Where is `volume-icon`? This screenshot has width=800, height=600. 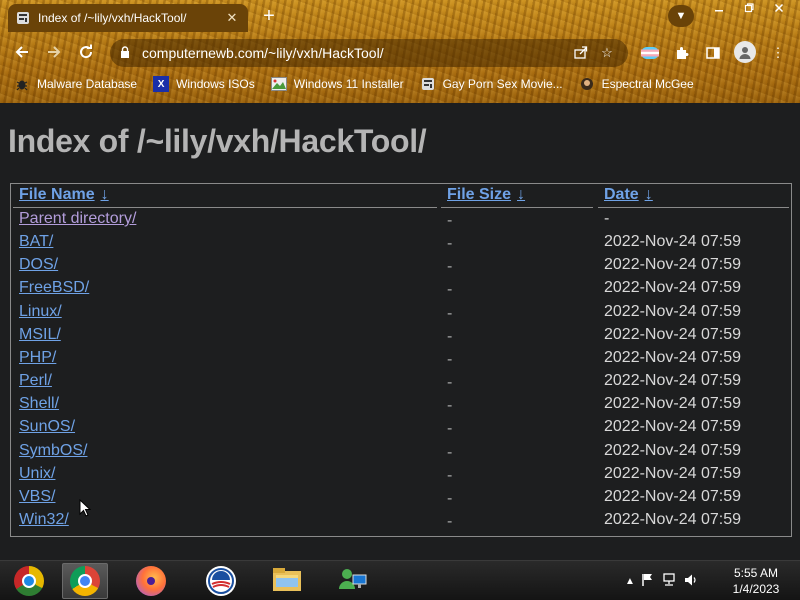 volume-icon is located at coordinates (691, 581).